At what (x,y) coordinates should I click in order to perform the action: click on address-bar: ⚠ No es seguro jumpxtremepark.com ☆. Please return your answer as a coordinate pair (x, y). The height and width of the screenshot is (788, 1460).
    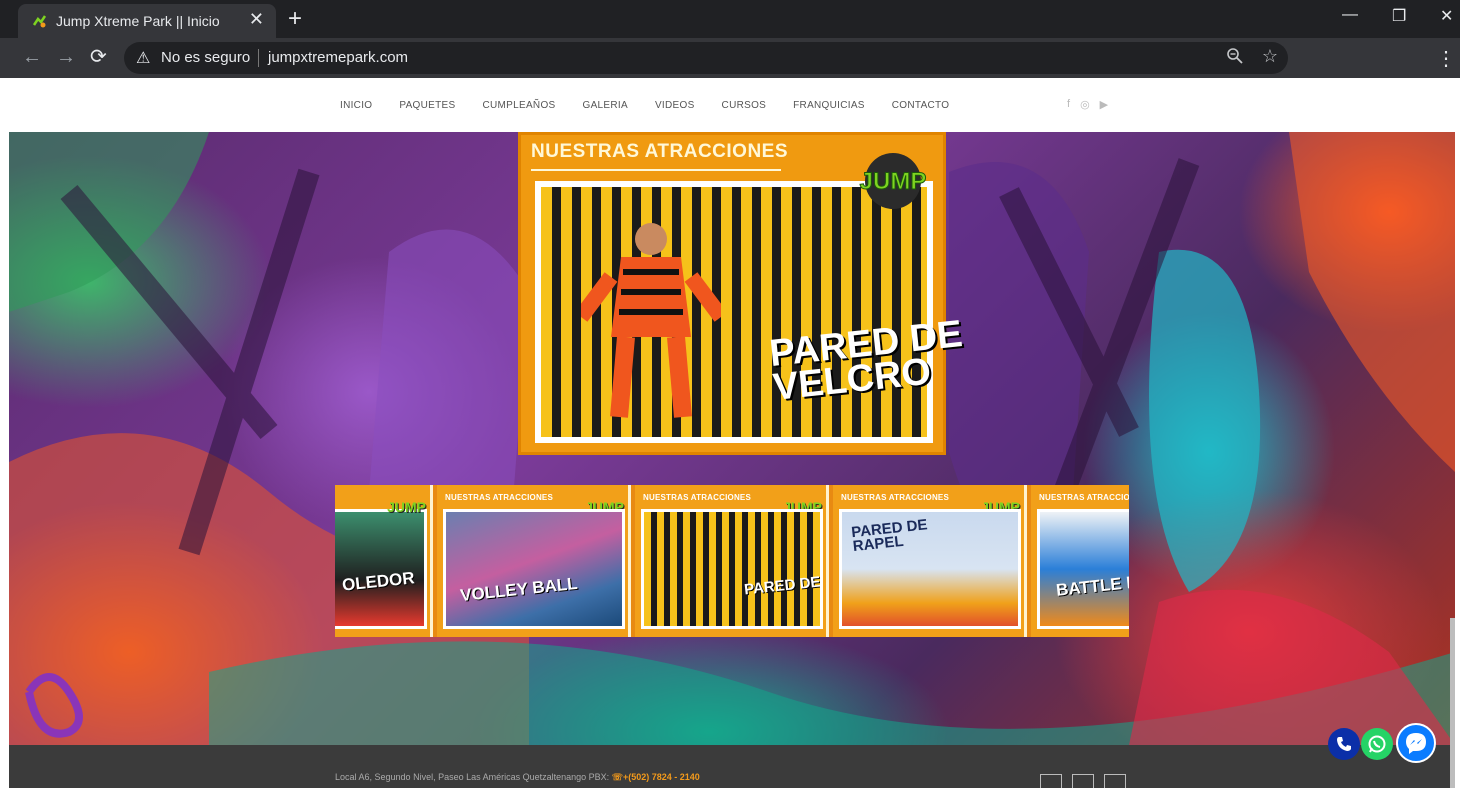
    Looking at the image, I should click on (706, 58).